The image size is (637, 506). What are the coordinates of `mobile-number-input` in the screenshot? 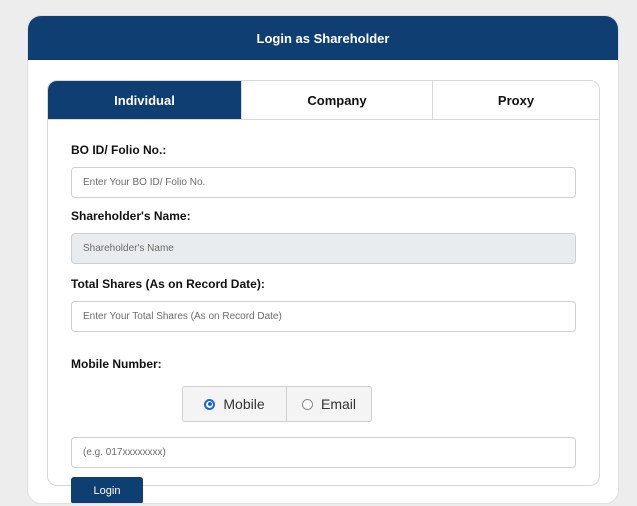 It's located at (323, 452).